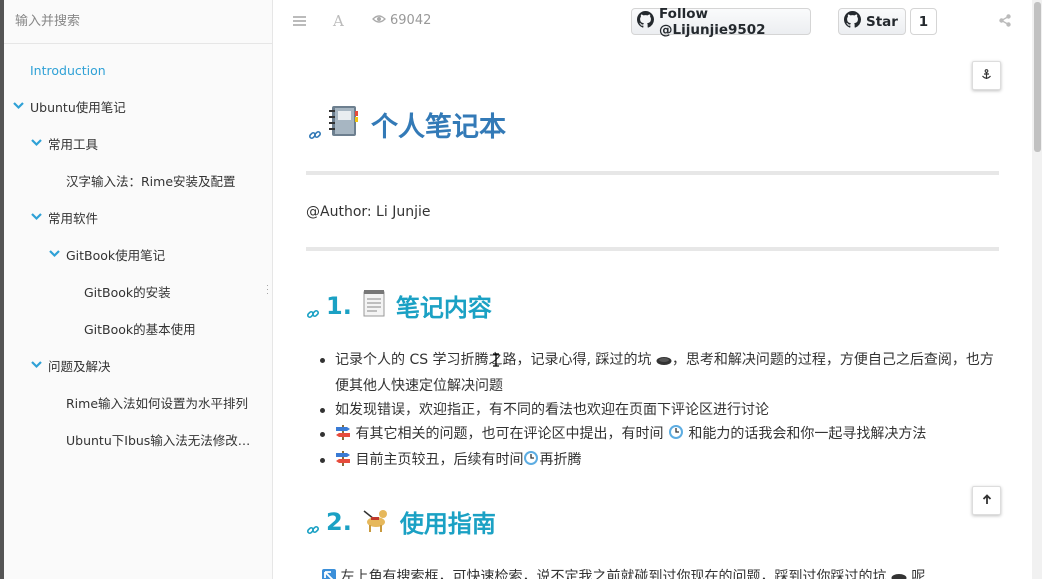 The height and width of the screenshot is (579, 1042). I want to click on list-item-text: 再折腾, so click(560, 460).